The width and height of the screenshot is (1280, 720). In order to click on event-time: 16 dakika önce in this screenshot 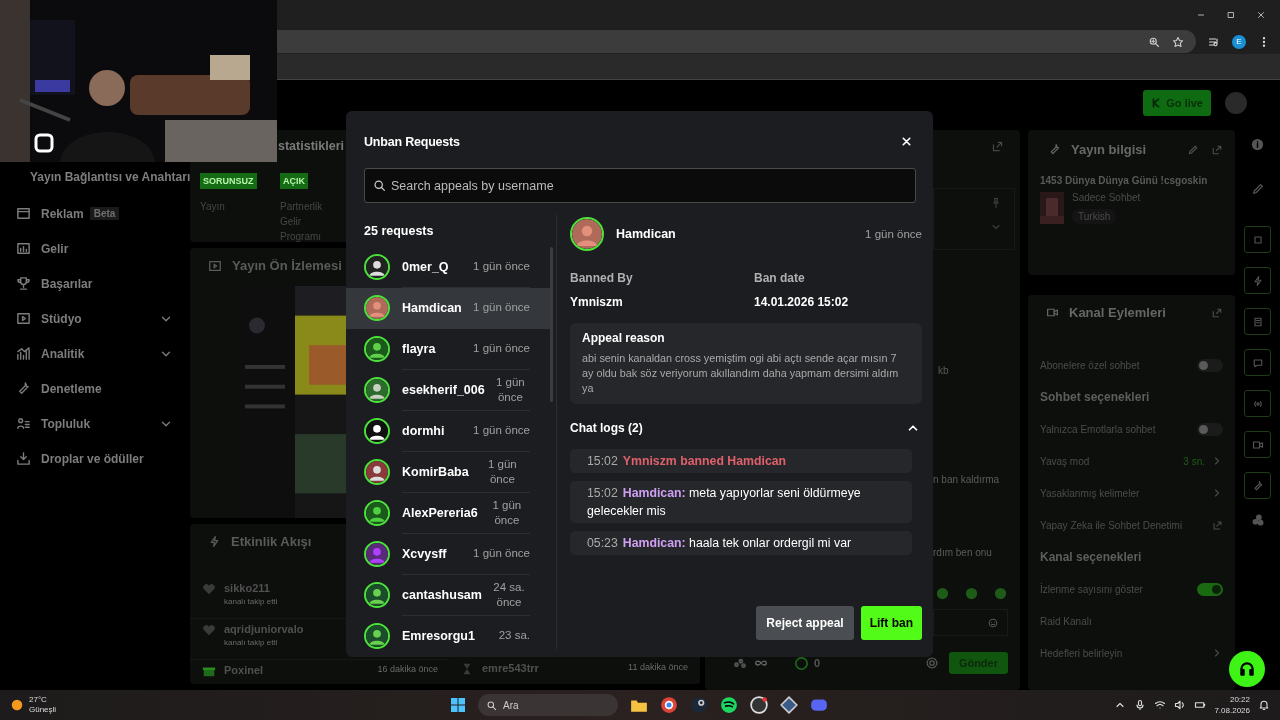, I will do `click(407, 670)`.